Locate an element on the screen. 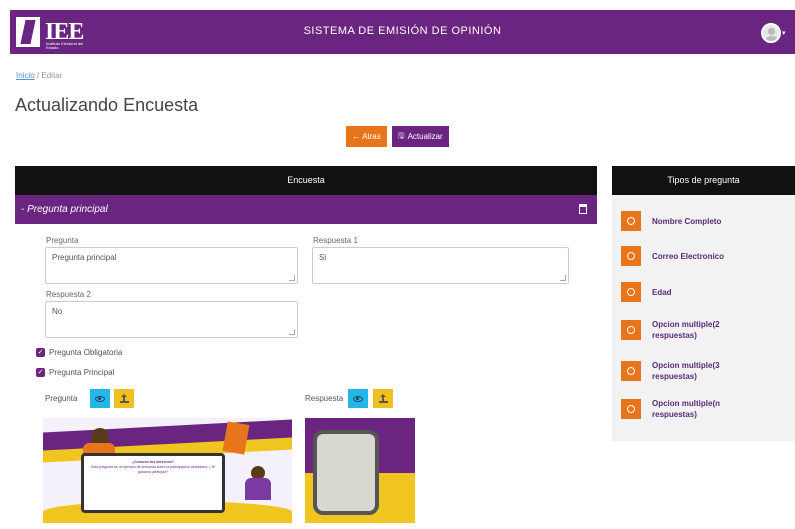 This screenshot has width=795, height=529. chevron-down-icon: ▾ is located at coordinates (784, 33).